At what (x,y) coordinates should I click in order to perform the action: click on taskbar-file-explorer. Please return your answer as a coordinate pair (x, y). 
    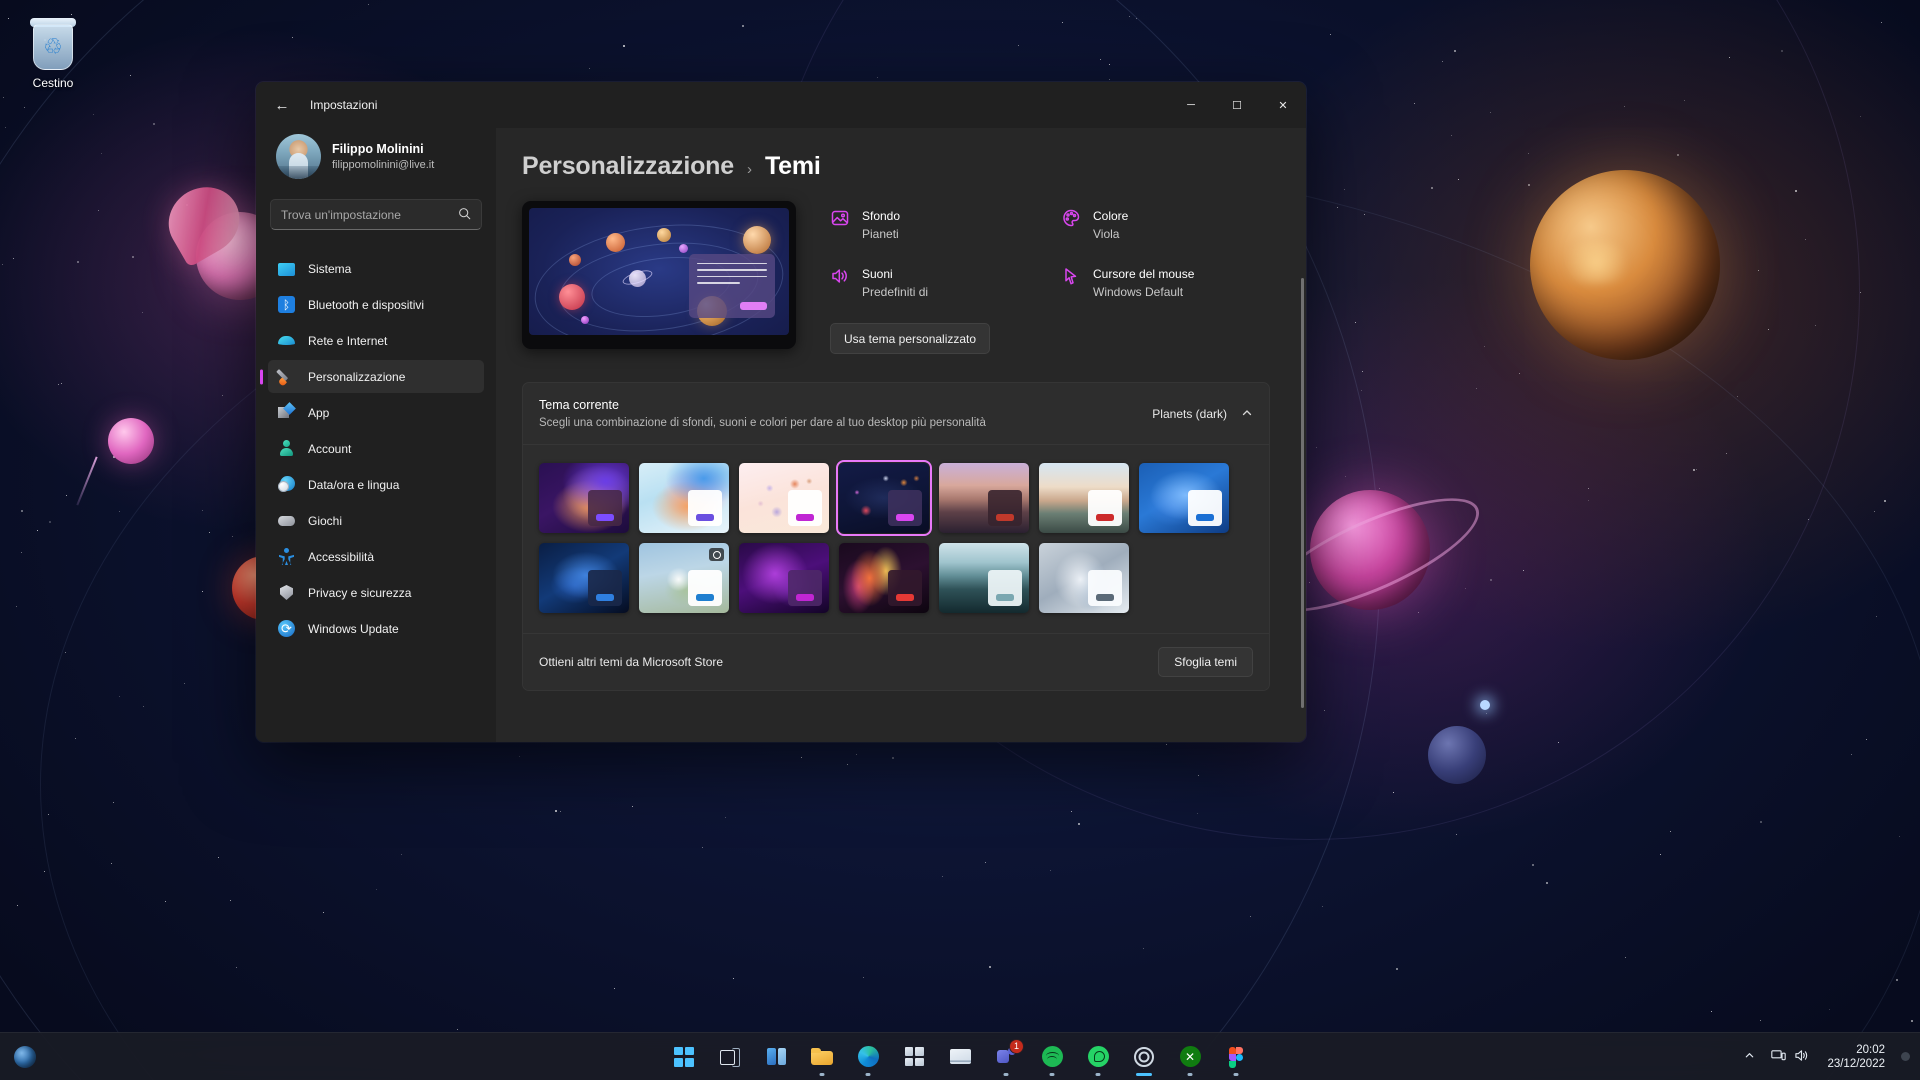
    Looking at the image, I should click on (822, 1057).